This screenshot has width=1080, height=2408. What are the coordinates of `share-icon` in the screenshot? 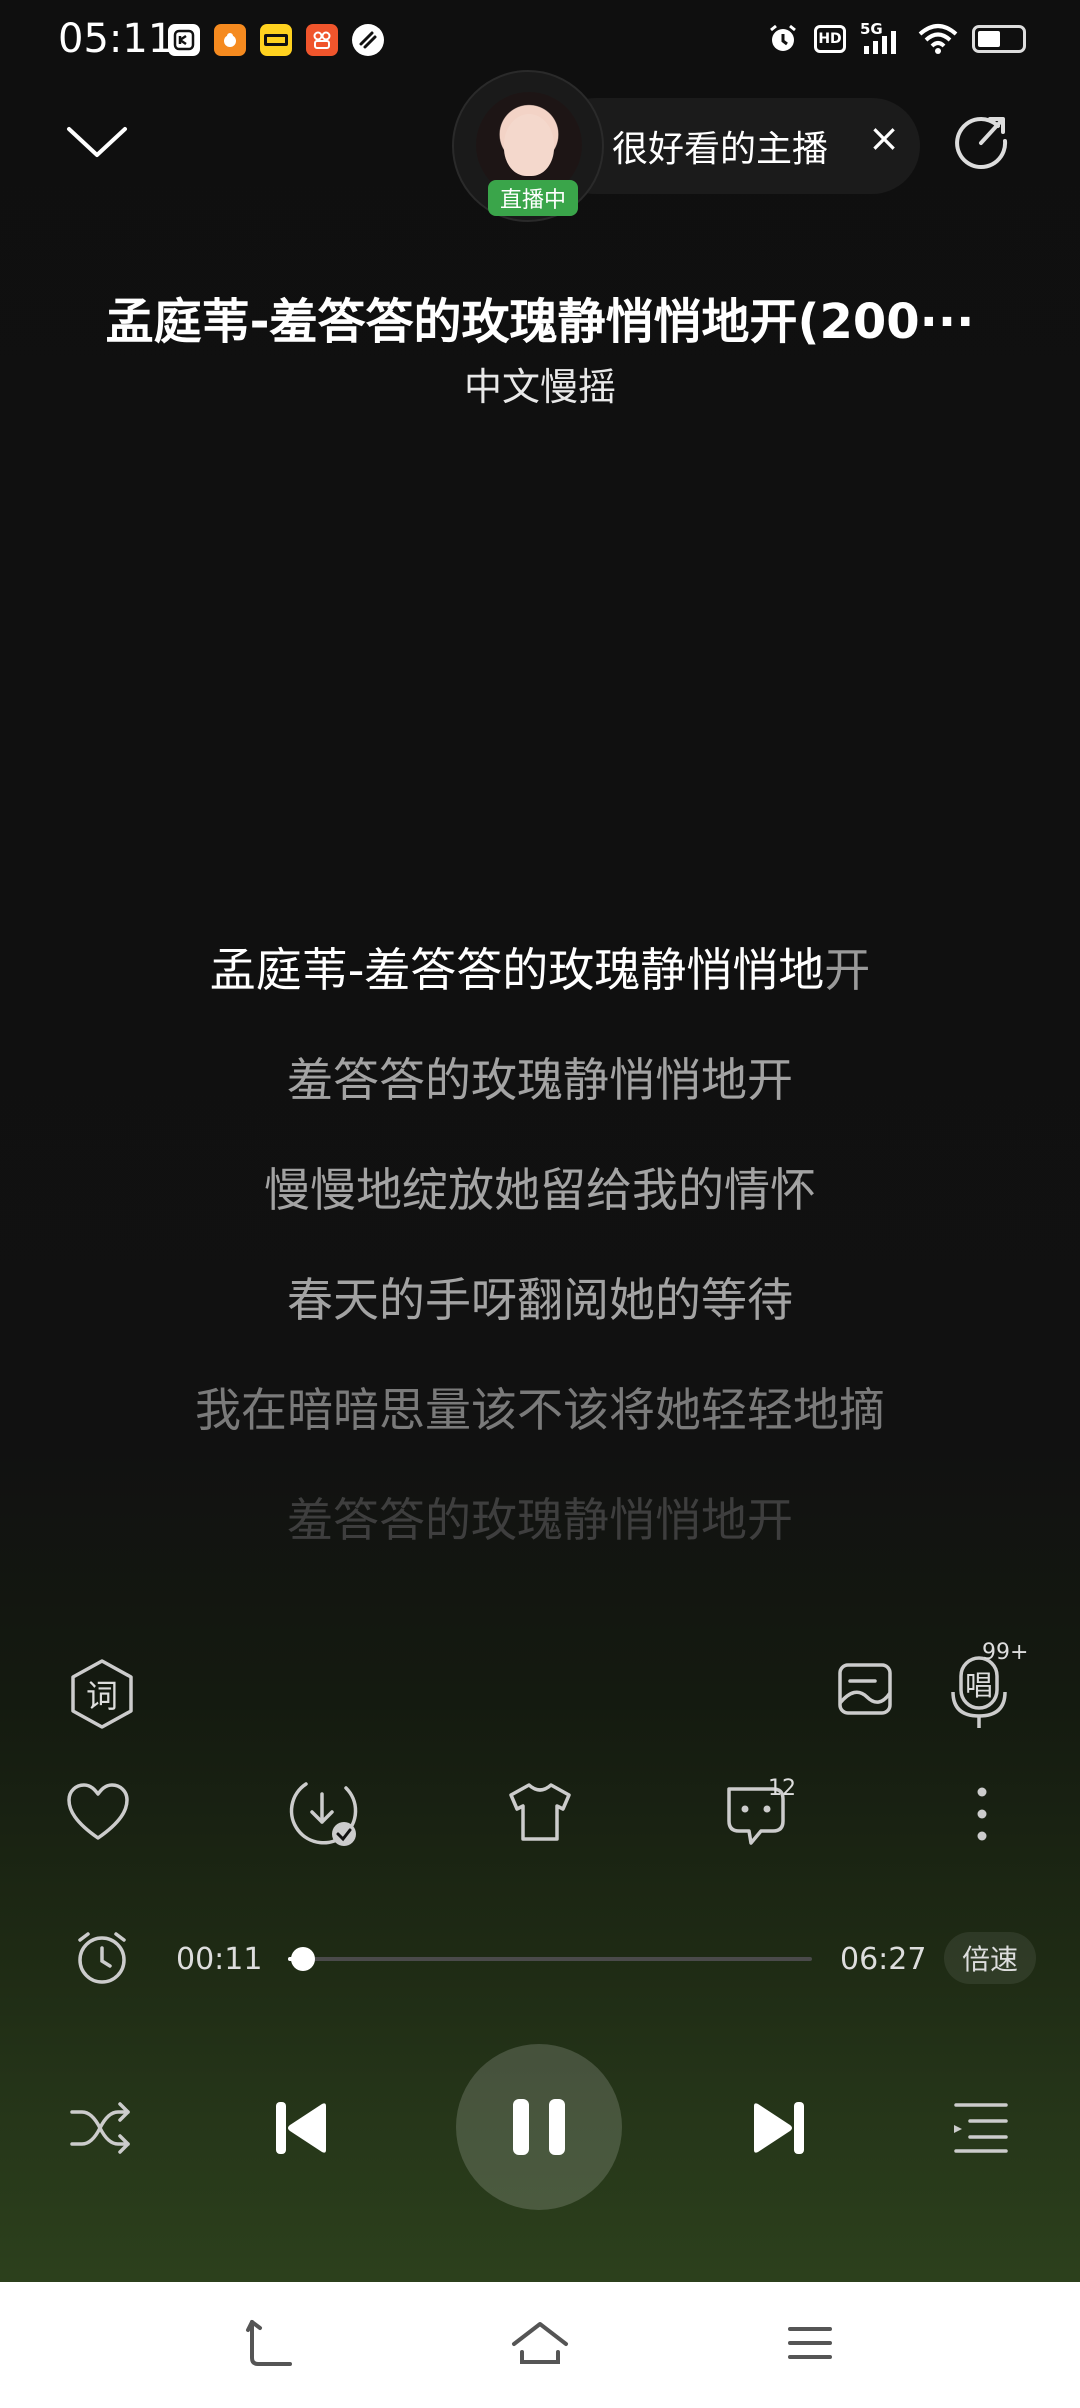 It's located at (981, 143).